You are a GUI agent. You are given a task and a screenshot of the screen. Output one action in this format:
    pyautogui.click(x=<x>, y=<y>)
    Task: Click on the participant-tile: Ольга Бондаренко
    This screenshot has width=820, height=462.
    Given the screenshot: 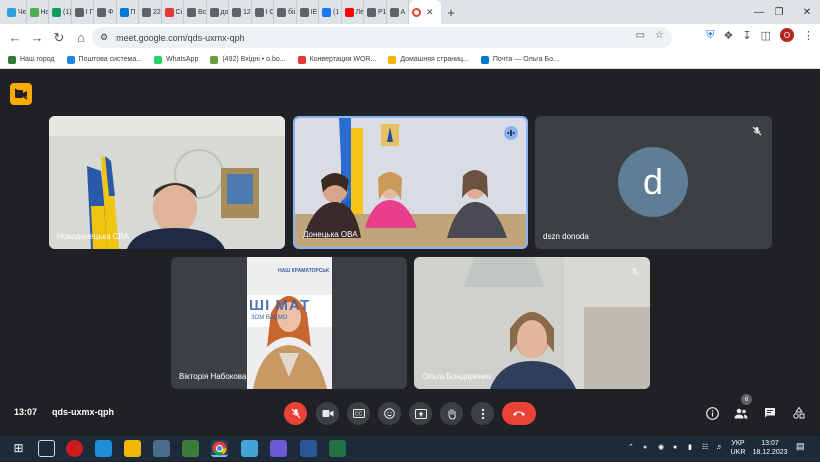 What is the action you would take?
    pyautogui.click(x=532, y=323)
    